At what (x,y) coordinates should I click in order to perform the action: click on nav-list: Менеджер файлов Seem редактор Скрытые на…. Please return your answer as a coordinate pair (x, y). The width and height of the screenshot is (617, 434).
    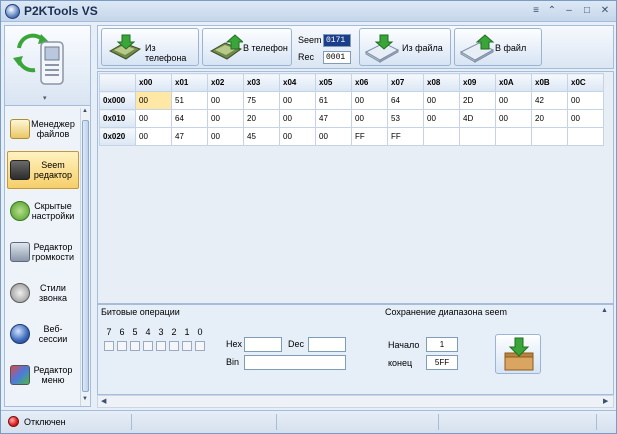
    Looking at the image, I should click on (42, 257).